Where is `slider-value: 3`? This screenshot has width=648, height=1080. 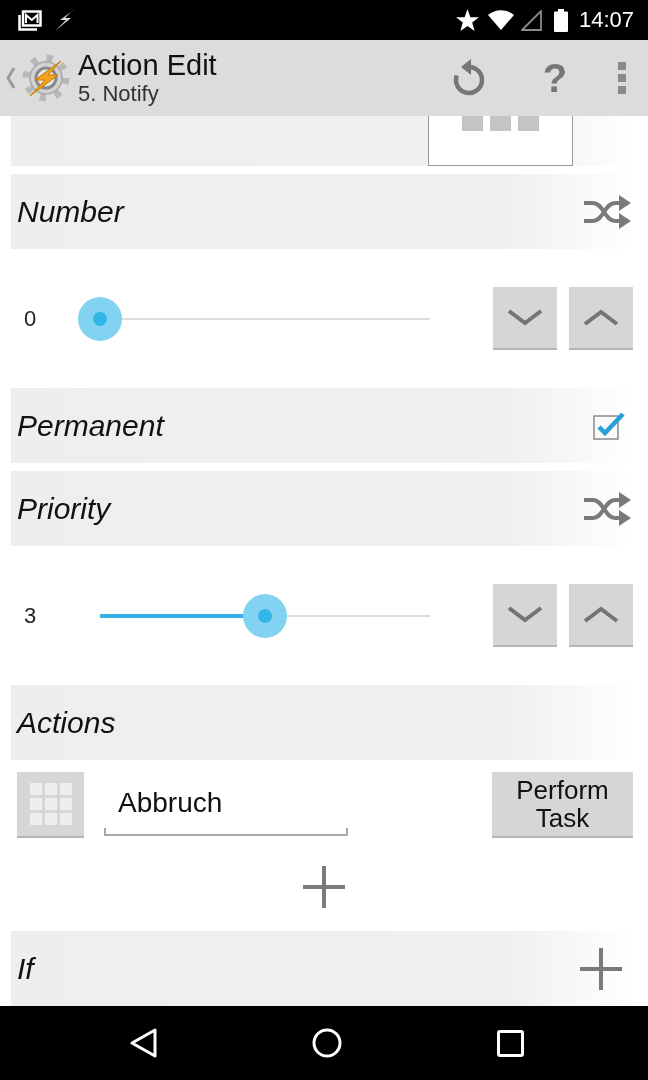
slider-value: 3 is located at coordinates (31, 615).